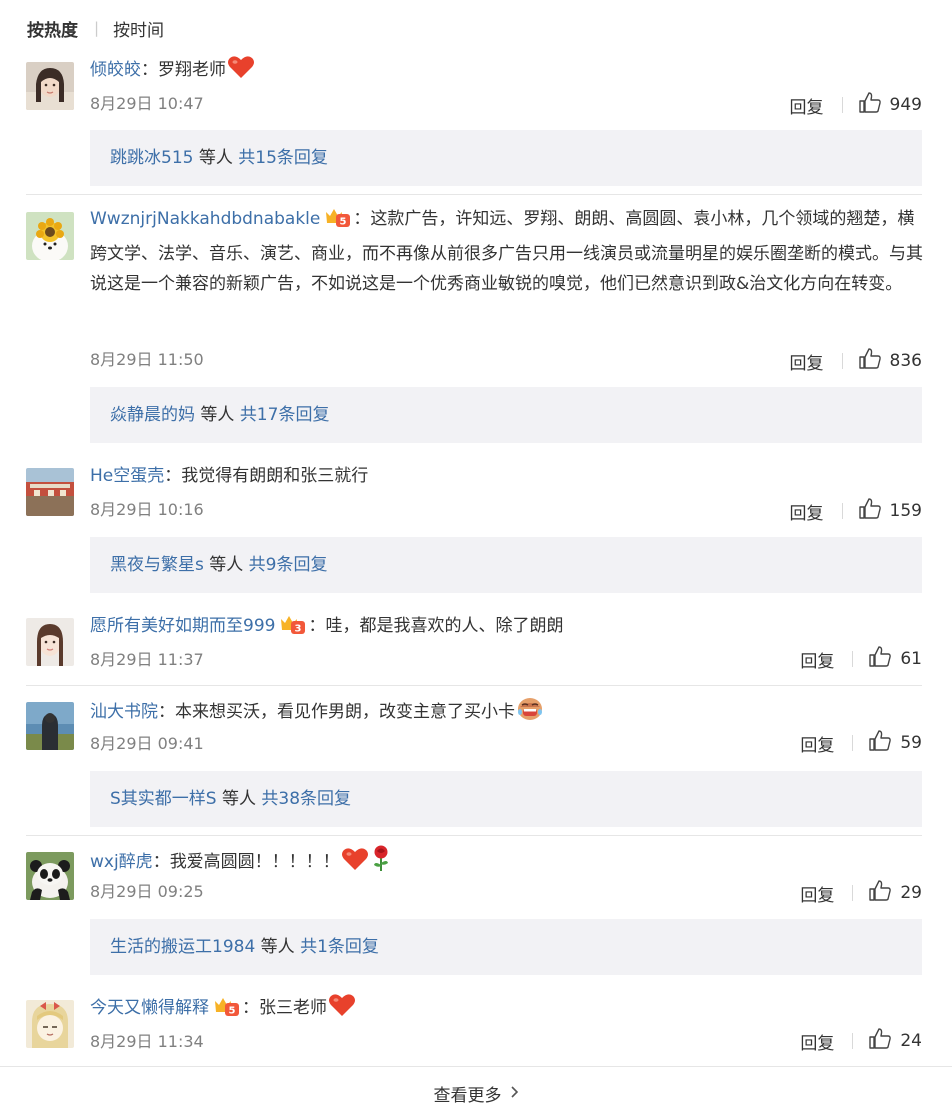 This screenshot has height=1120, width=952. Describe the element at coordinates (115, 70) in the screenshot. I see `username-link: 倾皎皎` at that location.